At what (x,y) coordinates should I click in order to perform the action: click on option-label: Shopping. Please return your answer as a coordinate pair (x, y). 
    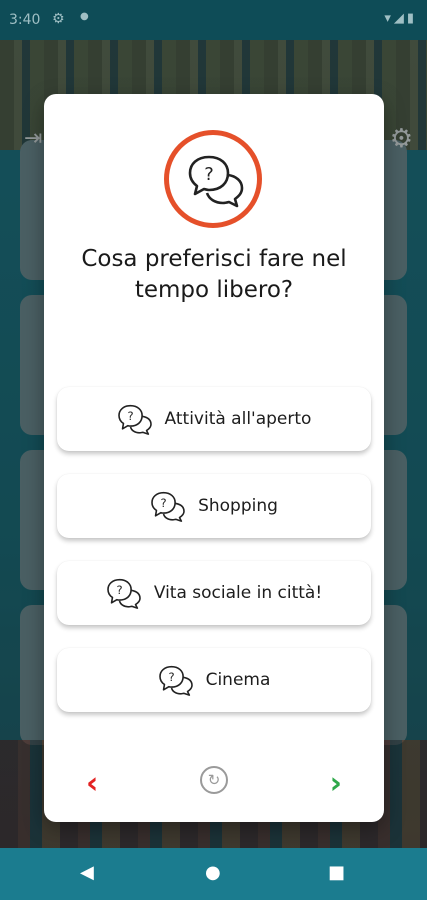
    Looking at the image, I should click on (238, 506).